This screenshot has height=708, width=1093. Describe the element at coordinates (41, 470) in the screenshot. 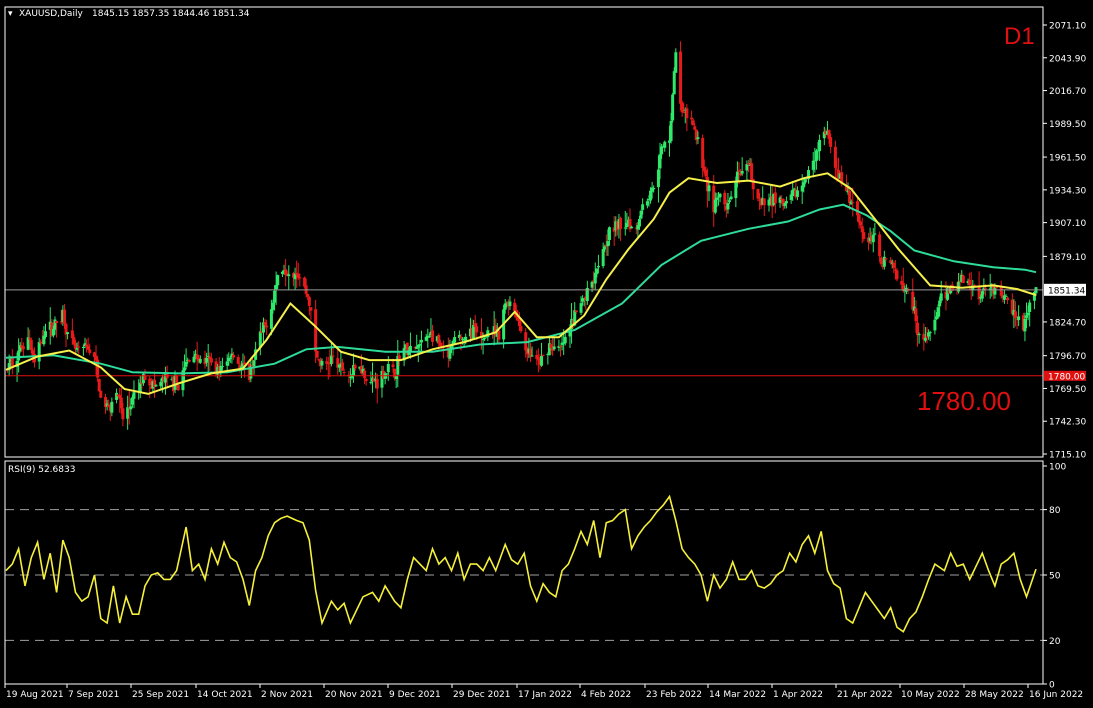

I see `rsi-title: RSI(9) 52.6833` at that location.